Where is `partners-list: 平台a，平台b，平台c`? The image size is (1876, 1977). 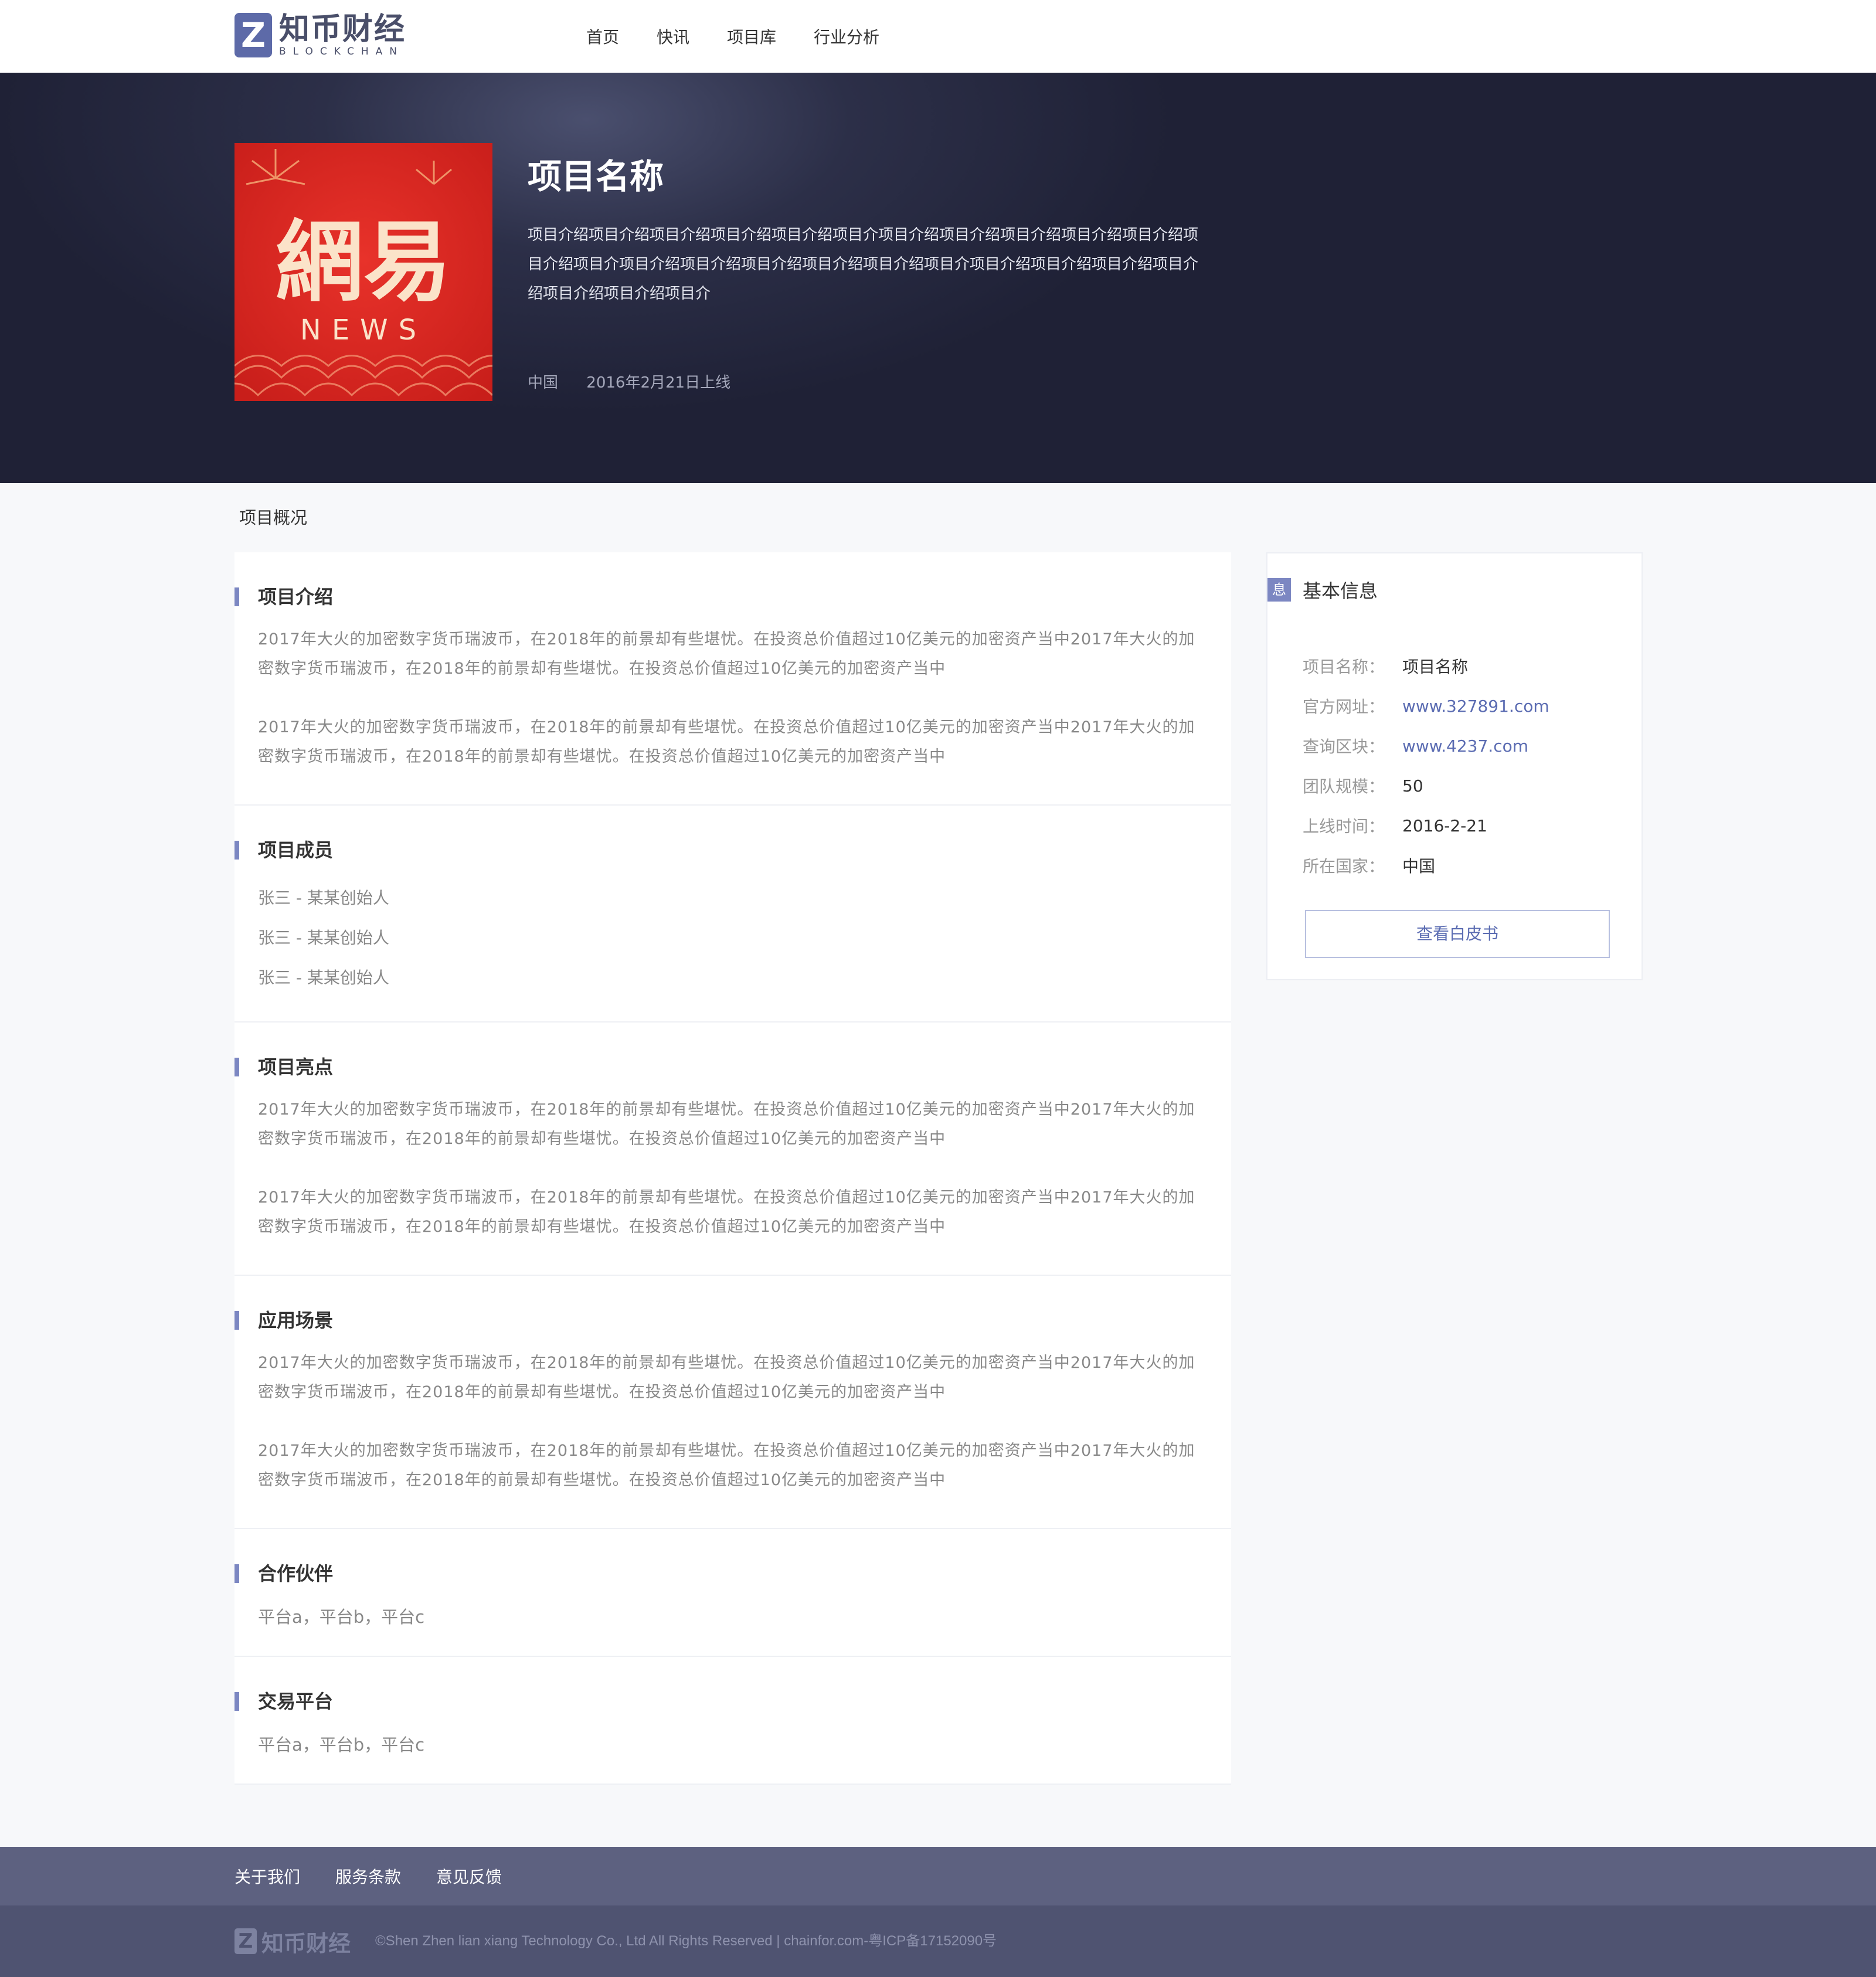 partners-list: 平台a，平台b，平台c is located at coordinates (341, 1617).